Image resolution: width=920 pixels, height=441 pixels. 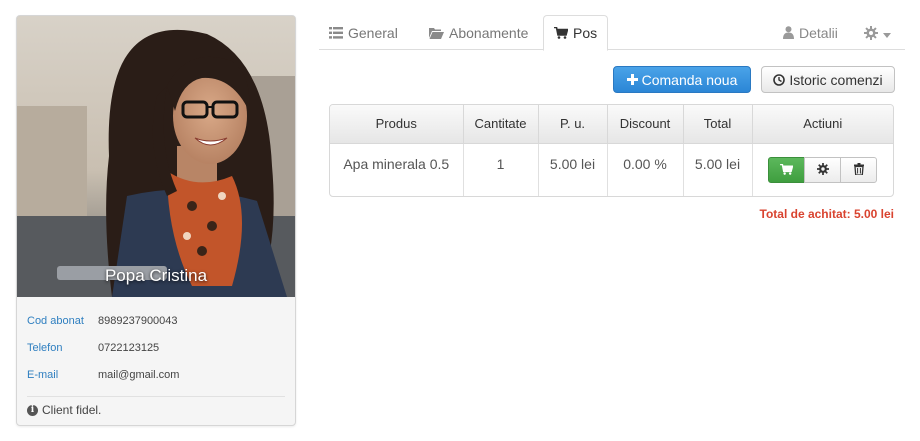 I want to click on tab-abonamente: Abonamente, so click(x=478, y=32).